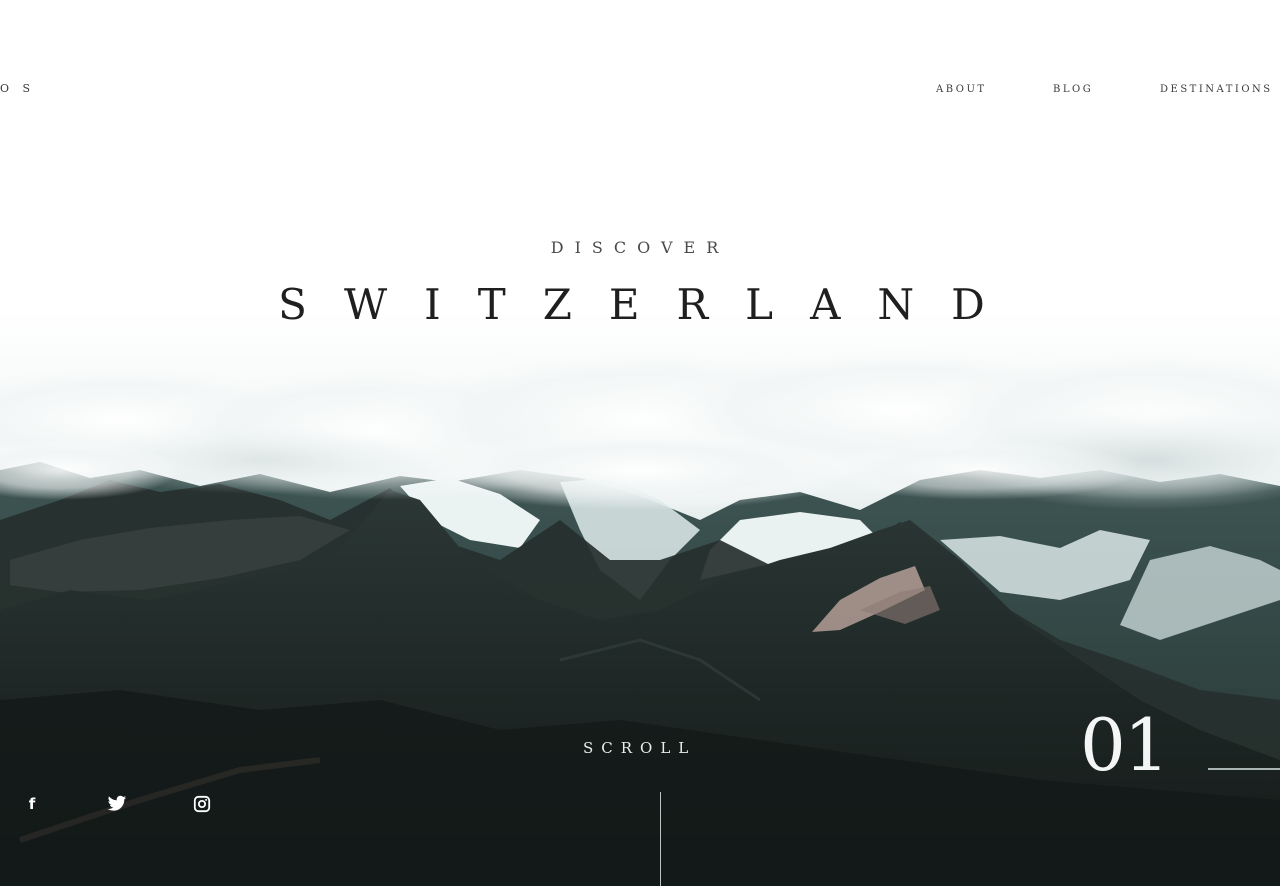 This screenshot has height=886, width=1280. I want to click on scroll-prompt: SCROLL, so click(639, 748).